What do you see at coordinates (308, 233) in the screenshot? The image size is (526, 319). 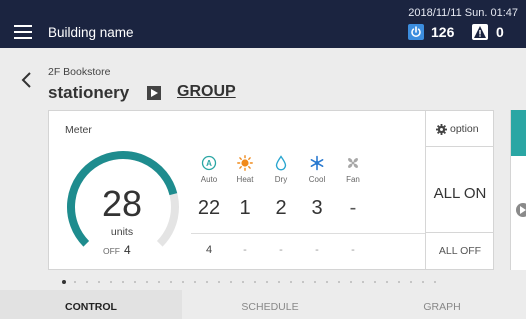 I see `divider` at bounding box center [308, 233].